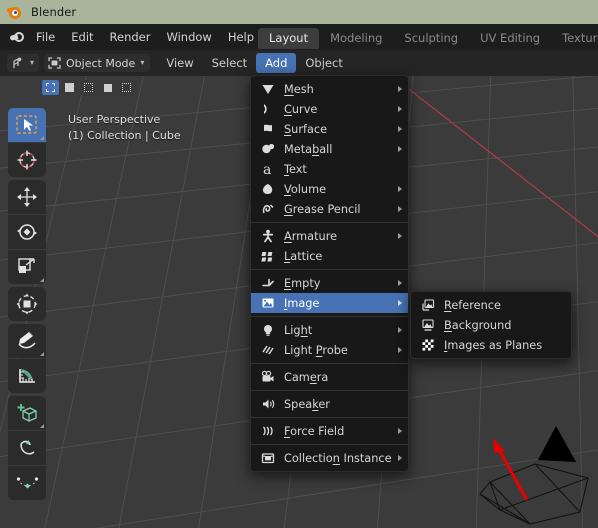 The height and width of the screenshot is (528, 598). I want to click on menu-window: Window, so click(188, 37).